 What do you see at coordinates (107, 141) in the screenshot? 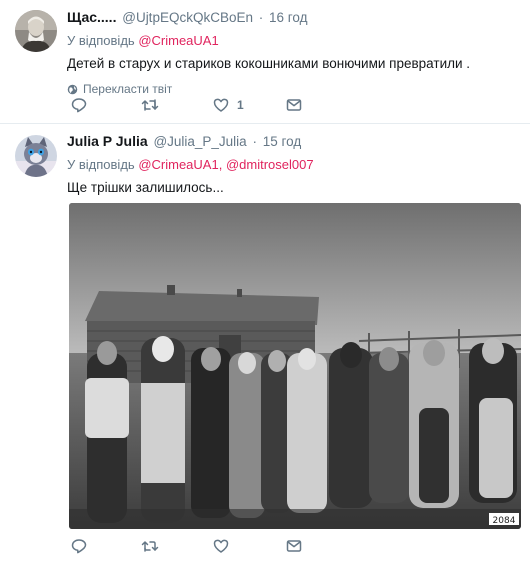
I see `author-name: Julia P Julia` at bounding box center [107, 141].